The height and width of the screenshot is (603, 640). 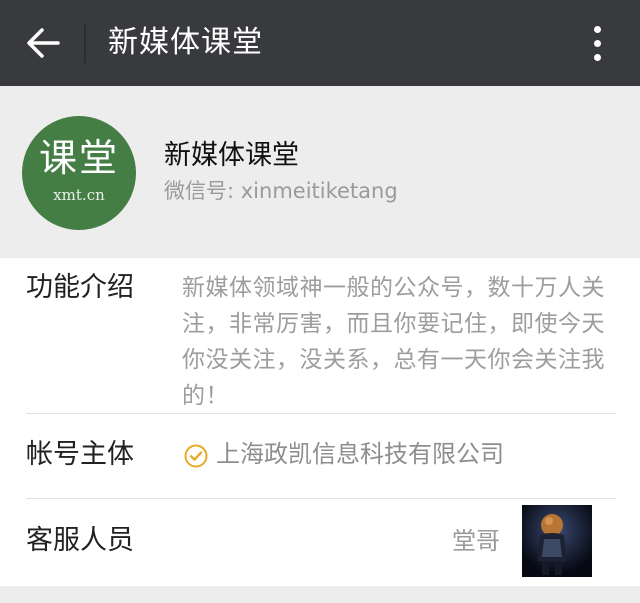 What do you see at coordinates (79, 195) in the screenshot?
I see `avatar-logo-subtext: xmt.cn` at bounding box center [79, 195].